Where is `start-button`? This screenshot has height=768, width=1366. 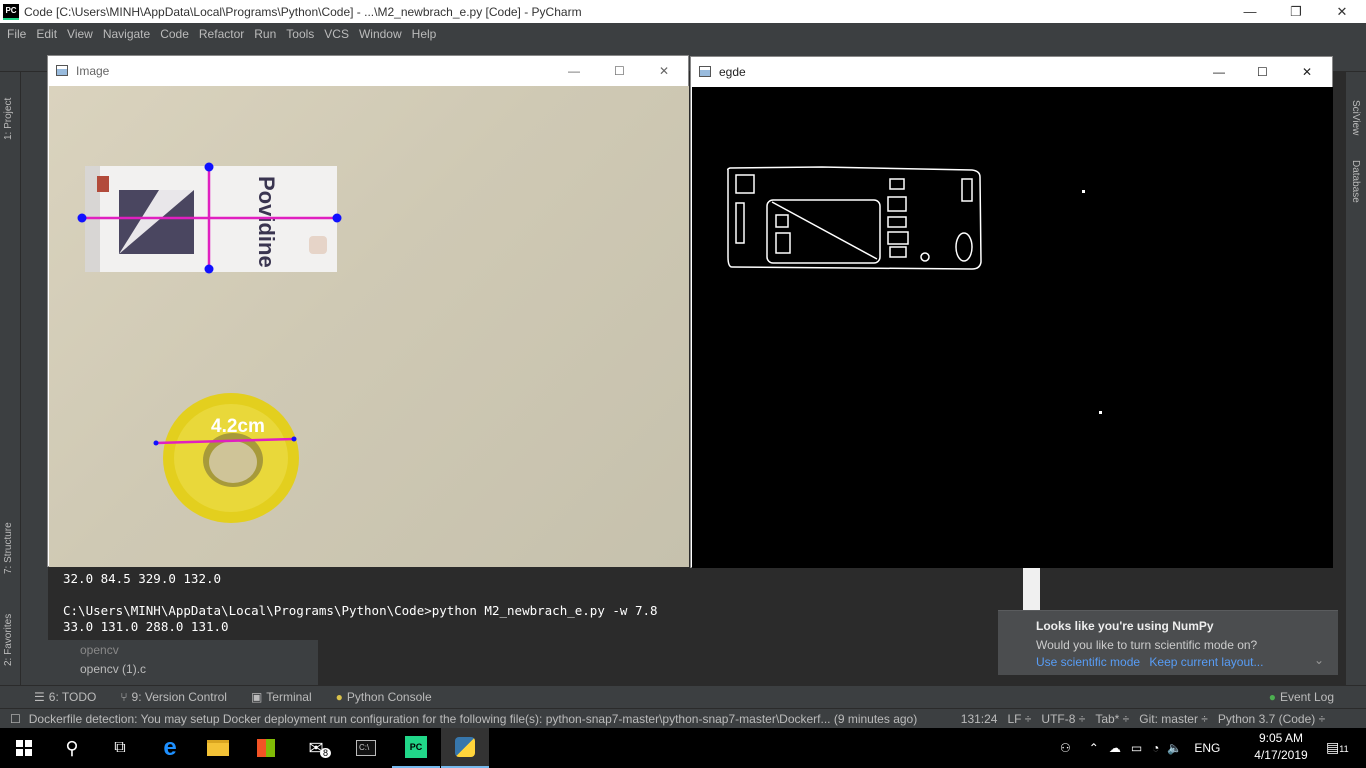 start-button is located at coordinates (24, 748).